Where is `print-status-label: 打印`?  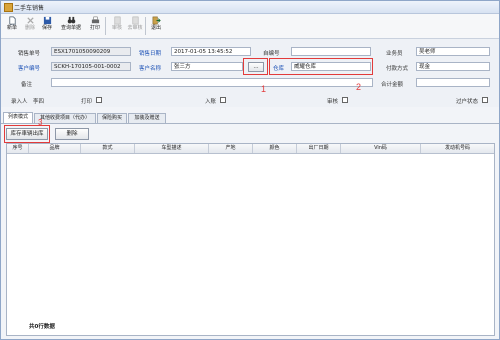 print-status-label: 打印 is located at coordinates (87, 102).